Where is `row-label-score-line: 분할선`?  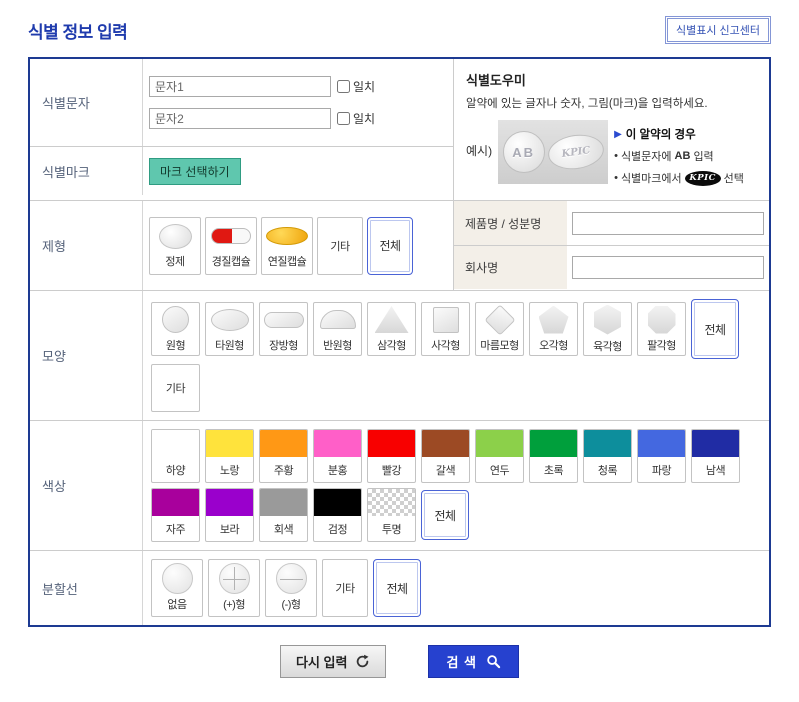 row-label-score-line: 분할선 is located at coordinates (86, 588).